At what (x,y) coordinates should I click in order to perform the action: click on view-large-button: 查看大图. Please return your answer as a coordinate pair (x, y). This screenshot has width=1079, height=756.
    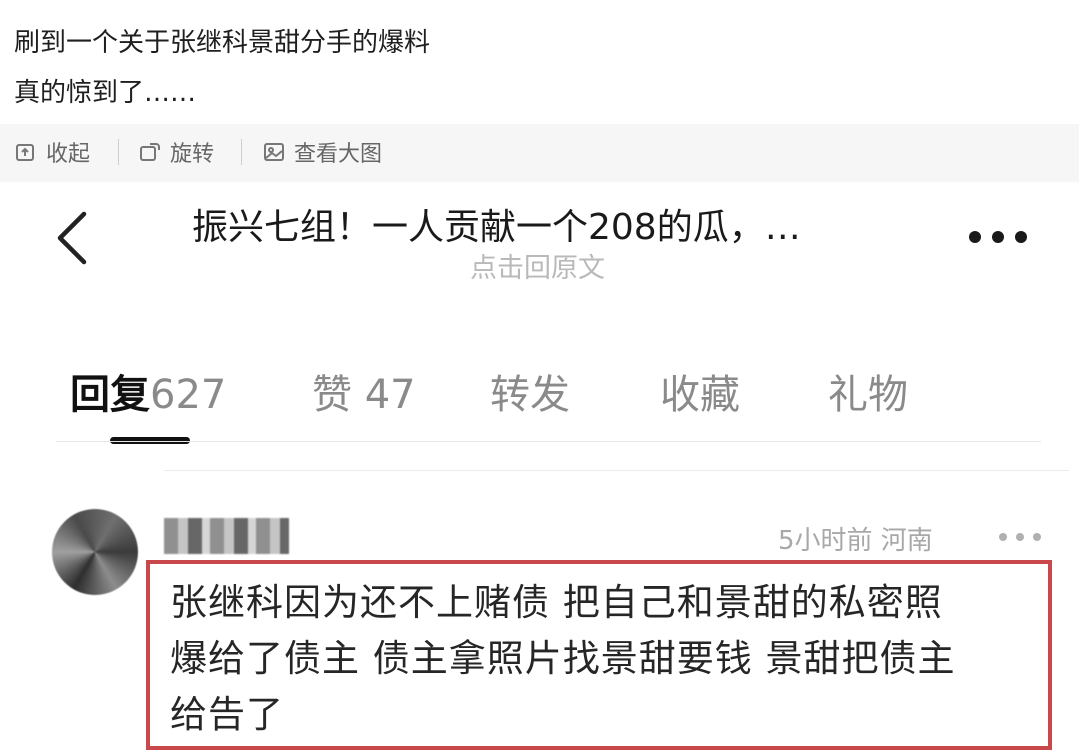
    Looking at the image, I should click on (322, 152).